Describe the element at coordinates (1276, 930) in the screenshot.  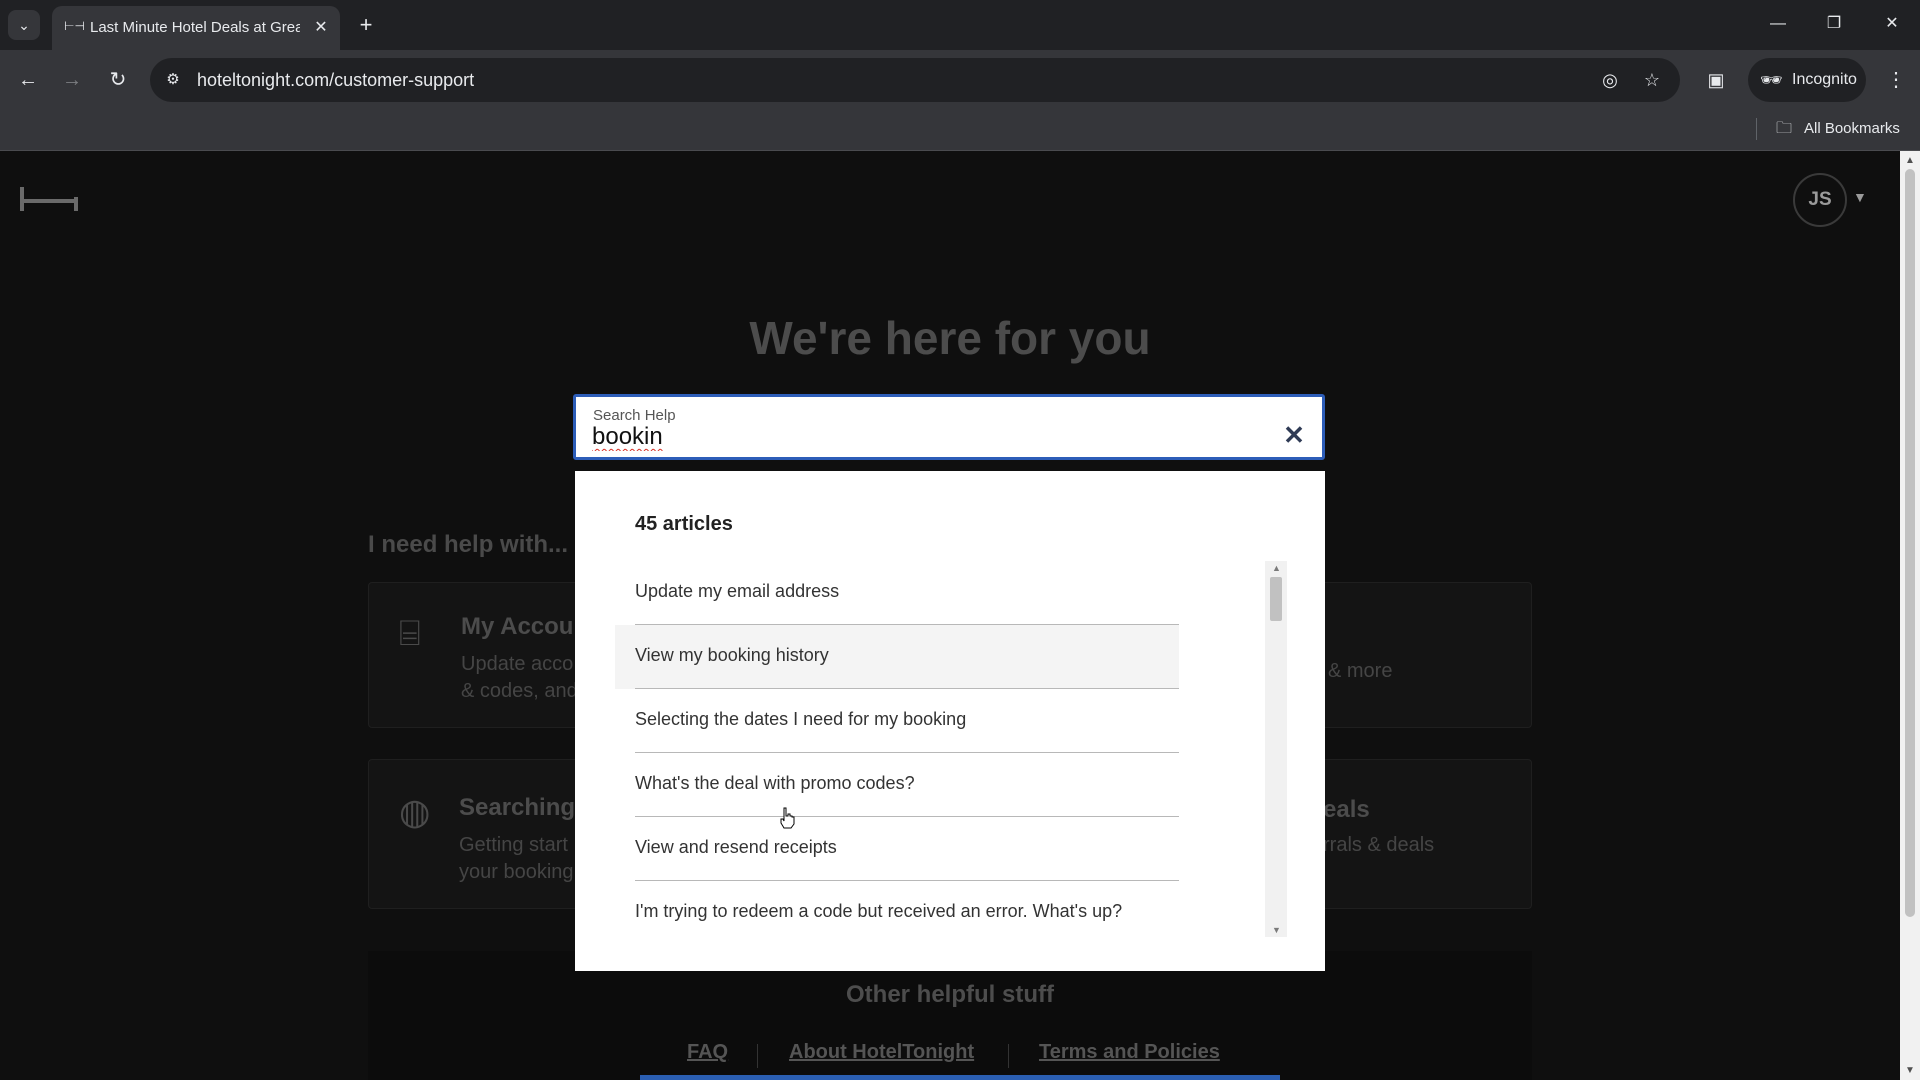
I see `scroll-down-arrow-icon: ▼` at that location.